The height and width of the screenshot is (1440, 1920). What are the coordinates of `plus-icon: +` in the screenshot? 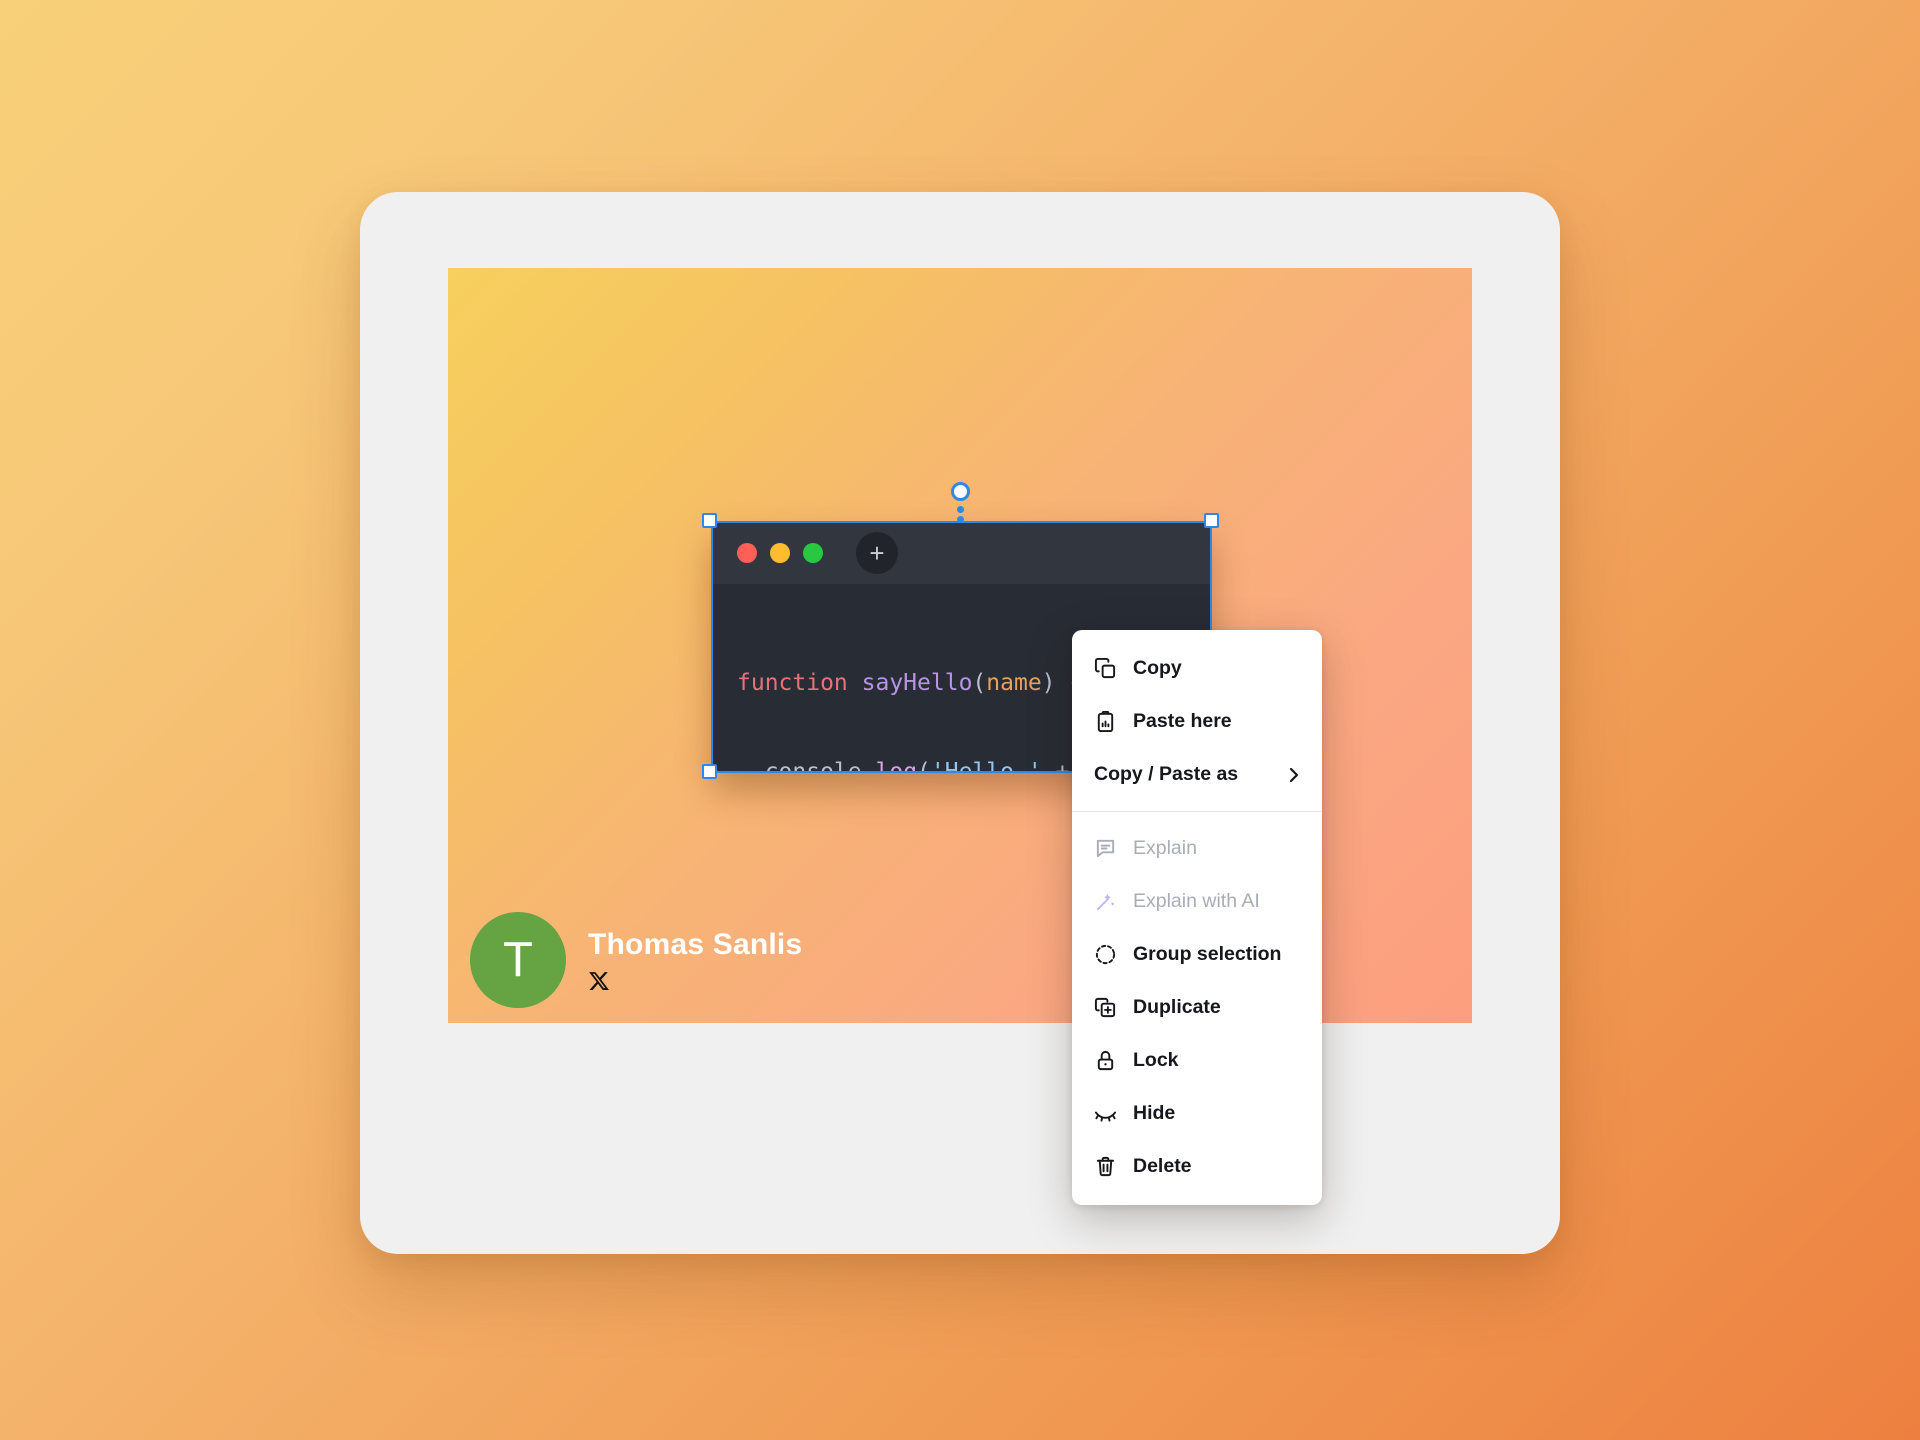 It's located at (877, 552).